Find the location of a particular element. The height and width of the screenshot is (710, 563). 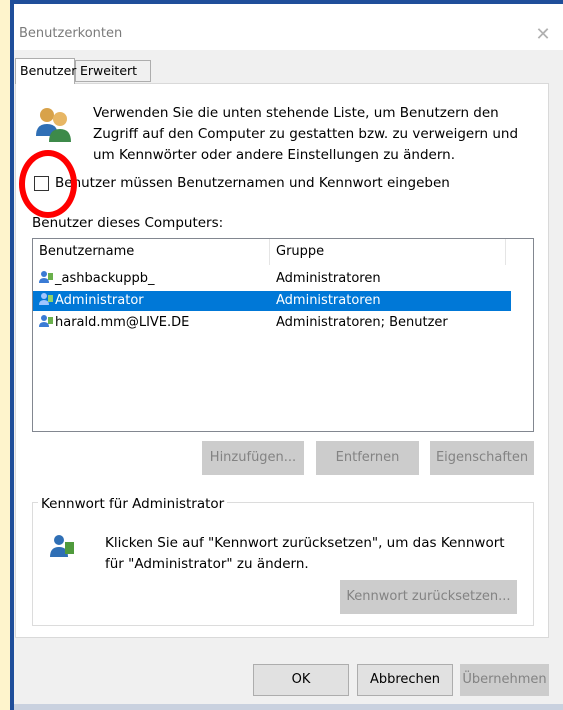

tab-users: Benutzer is located at coordinates (45, 71).